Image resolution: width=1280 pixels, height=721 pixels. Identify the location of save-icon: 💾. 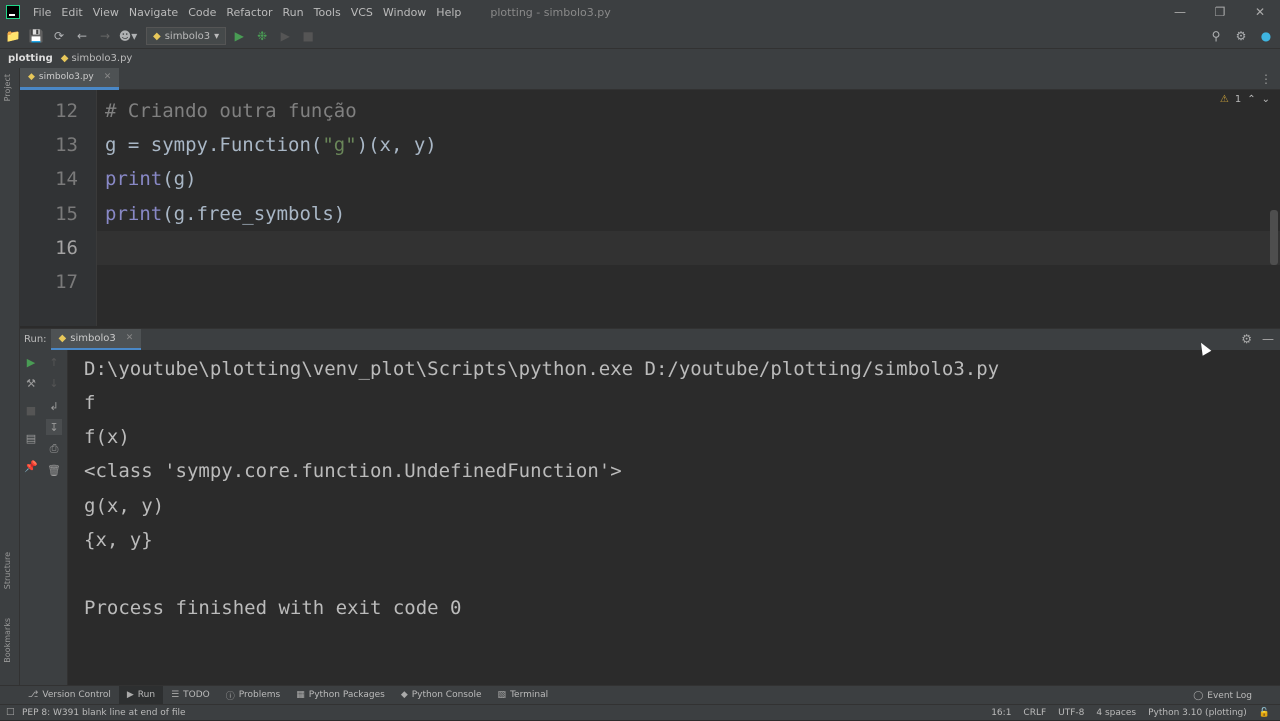
(36, 36).